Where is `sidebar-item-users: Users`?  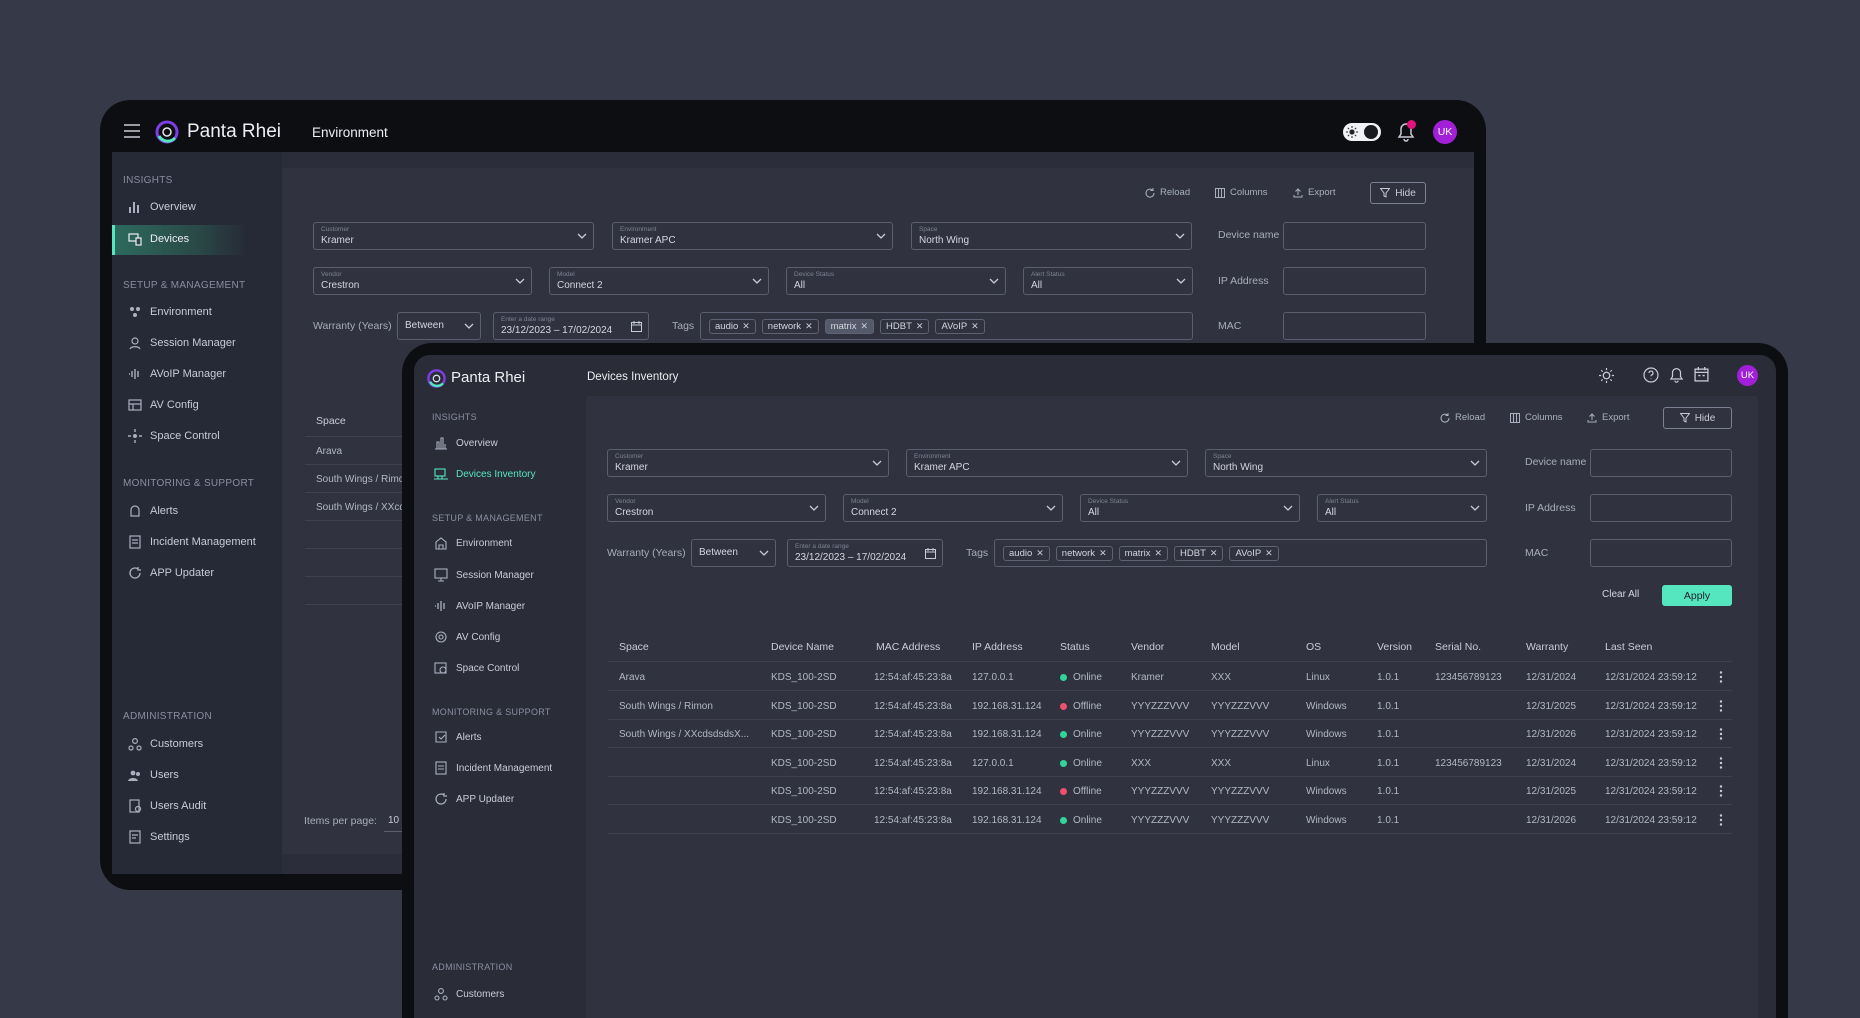 sidebar-item-users: Users is located at coordinates (153, 775).